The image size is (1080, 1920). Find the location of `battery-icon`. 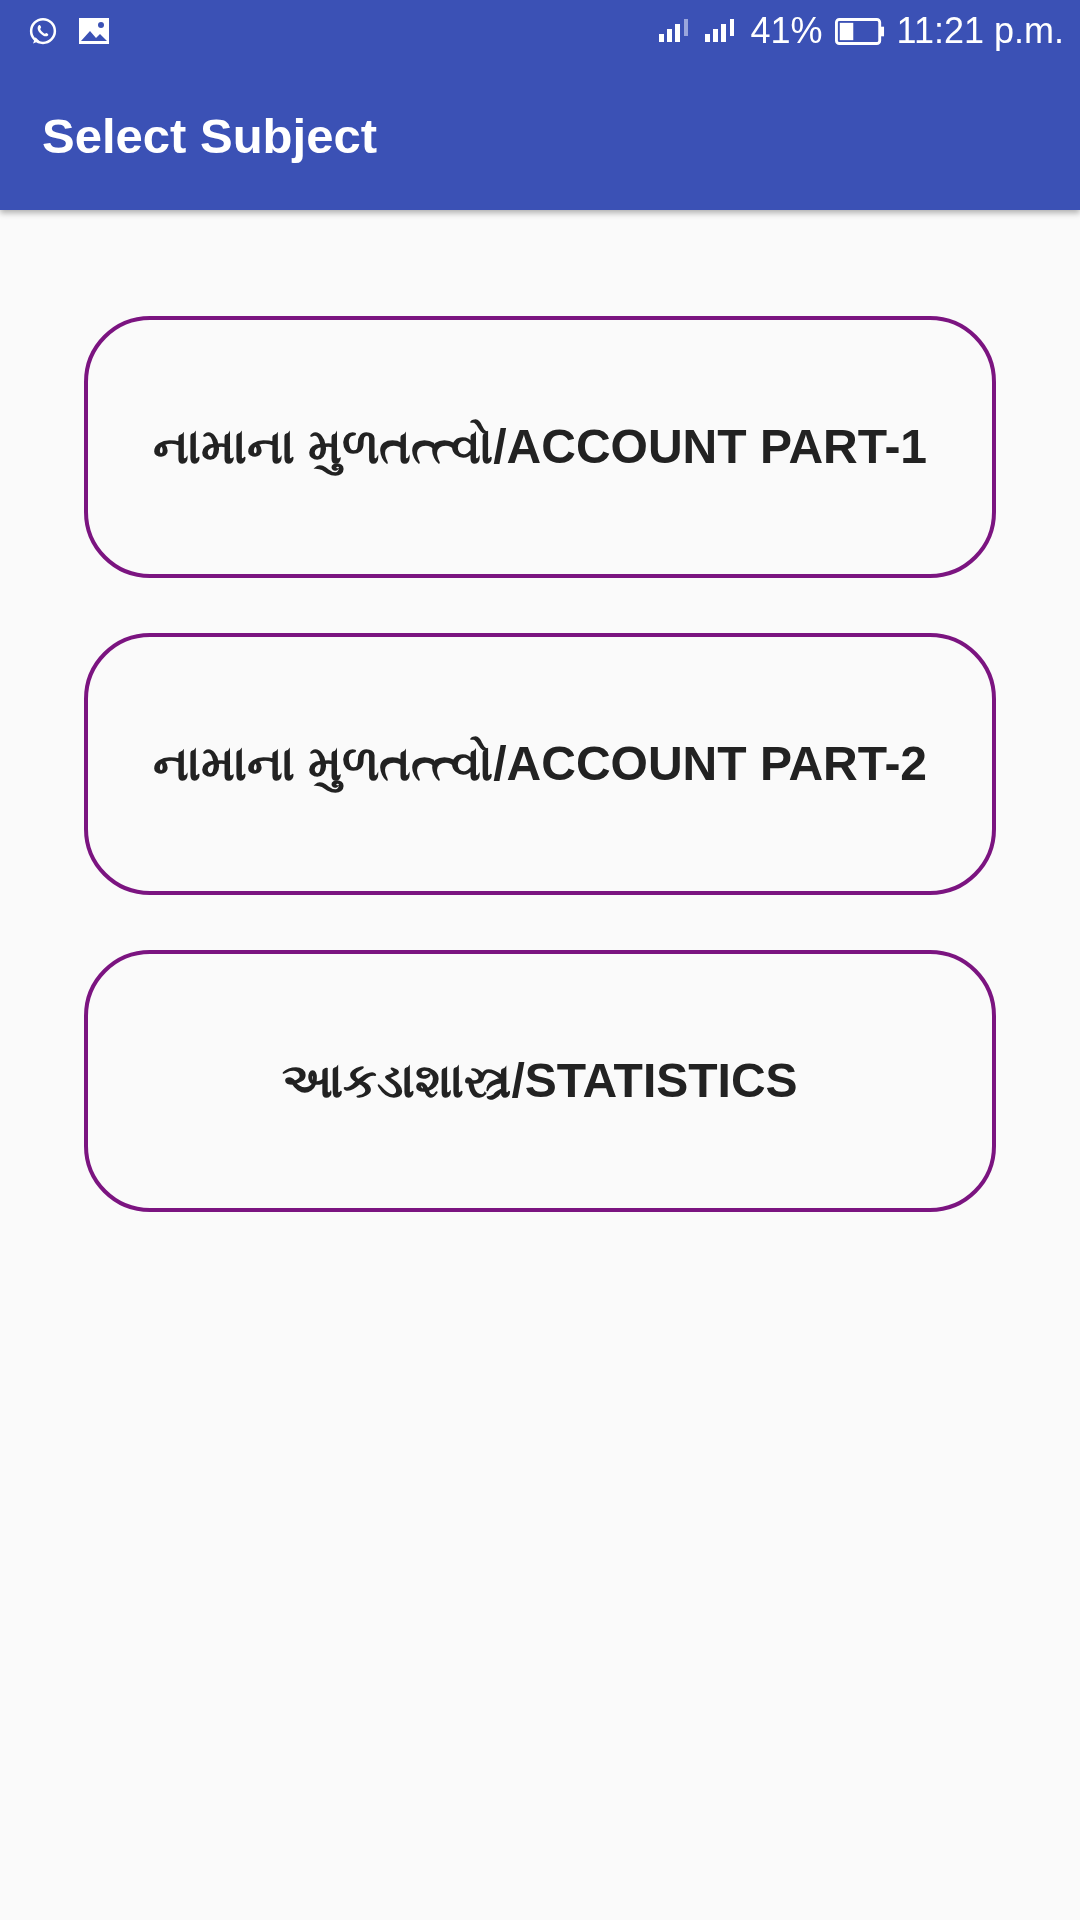

battery-icon is located at coordinates (859, 31).